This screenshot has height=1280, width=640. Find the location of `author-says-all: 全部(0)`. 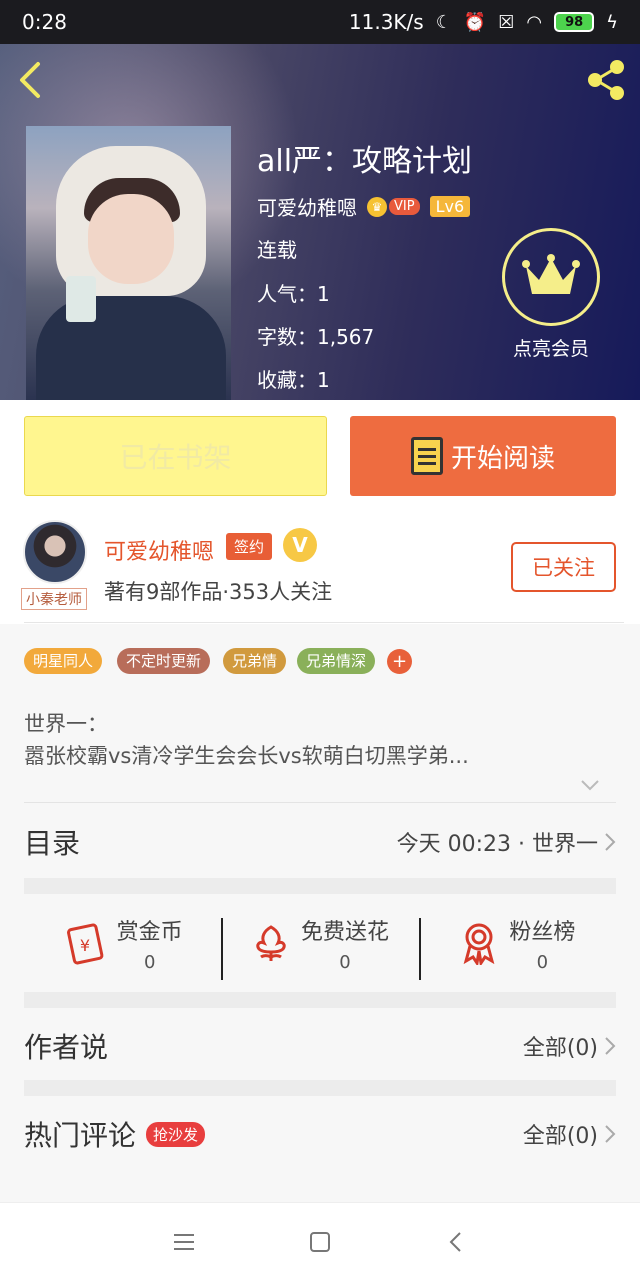

author-says-all: 全部(0) is located at coordinates (560, 1048).